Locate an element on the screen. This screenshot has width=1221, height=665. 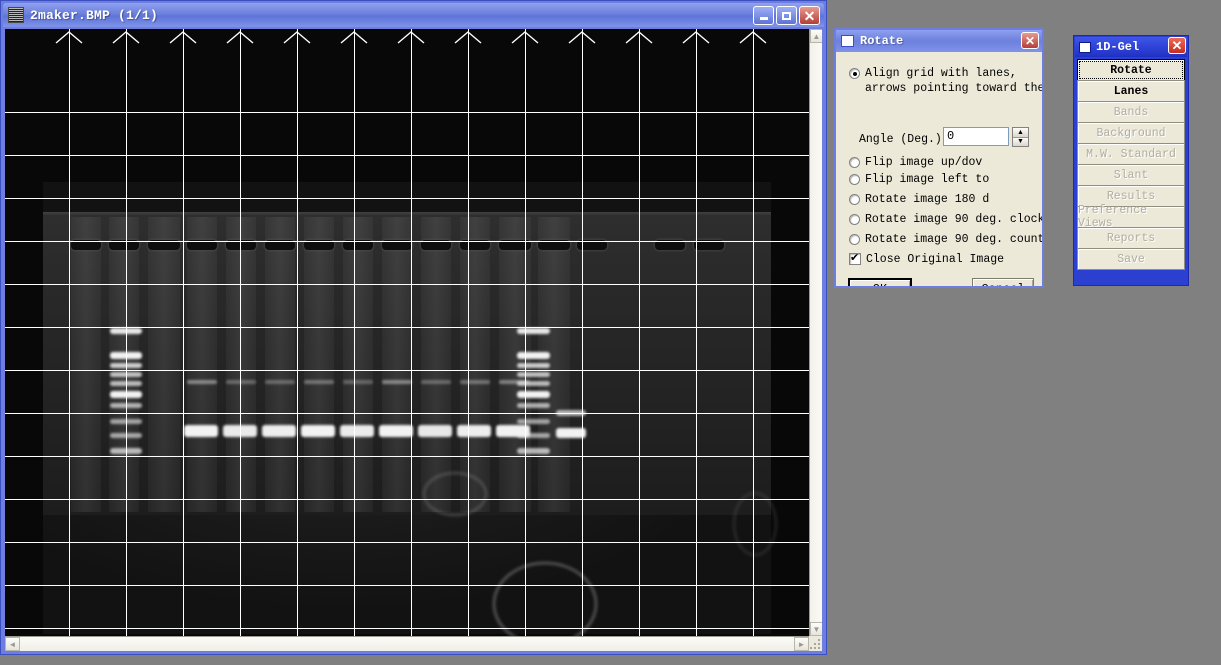
minimize-icon is located at coordinates (763, 18).